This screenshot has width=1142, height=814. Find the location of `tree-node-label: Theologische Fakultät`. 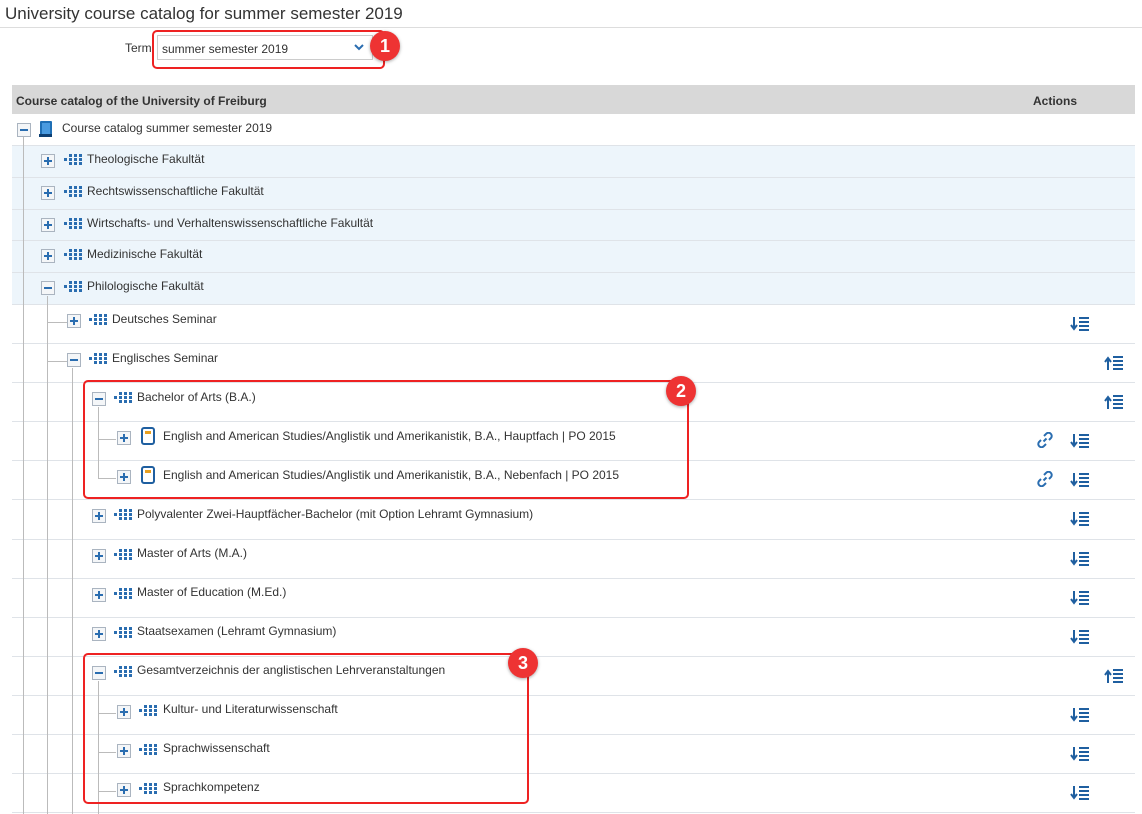

tree-node-label: Theologische Fakultät is located at coordinates (145, 159).